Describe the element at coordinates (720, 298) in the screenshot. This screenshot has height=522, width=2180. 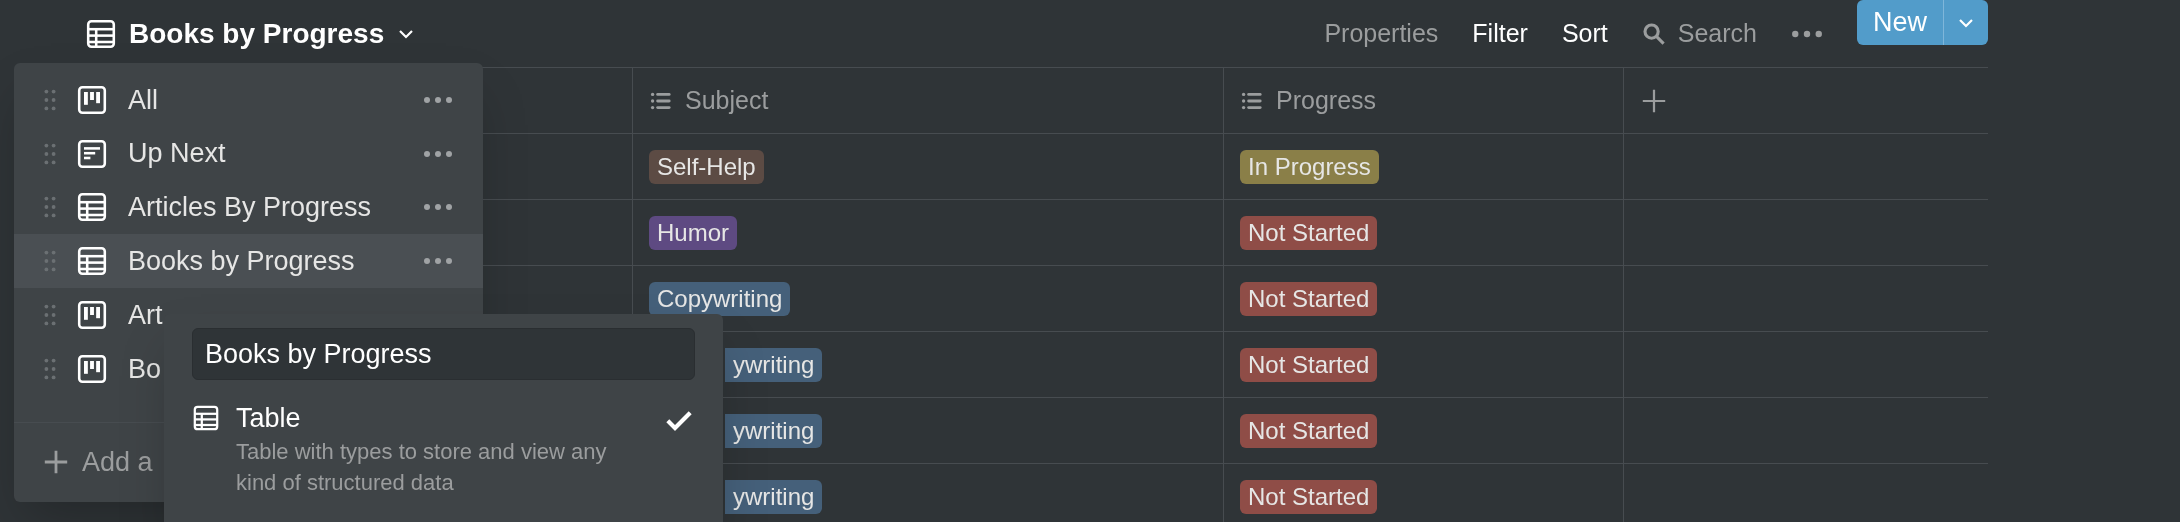
I see `tag: Copywriting` at that location.